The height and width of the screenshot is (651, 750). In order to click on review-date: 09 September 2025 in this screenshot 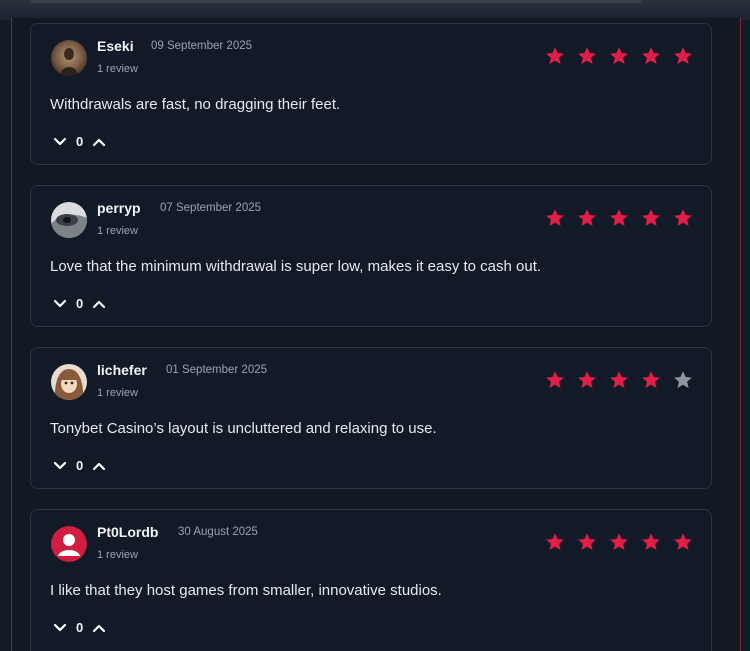, I will do `click(202, 46)`.